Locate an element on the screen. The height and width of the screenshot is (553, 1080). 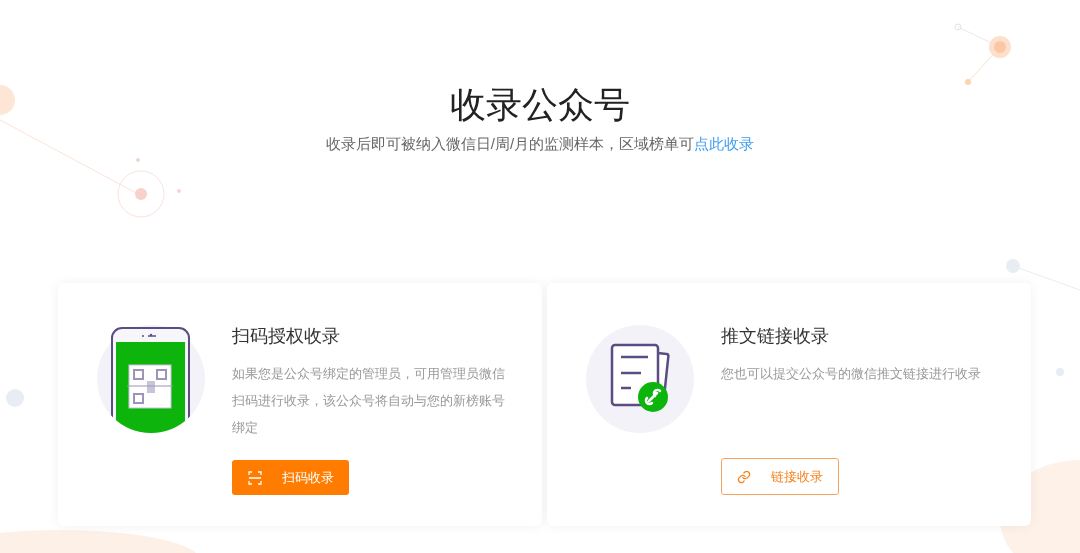
collect-button: 链接收录 is located at coordinates (780, 476).